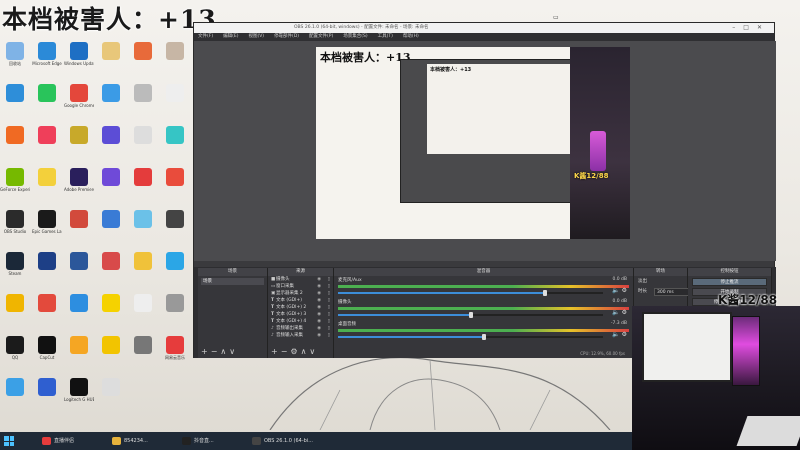  What do you see at coordinates (256, 36) in the screenshot?
I see `menu-item: 视图(V)` at bounding box center [256, 36].